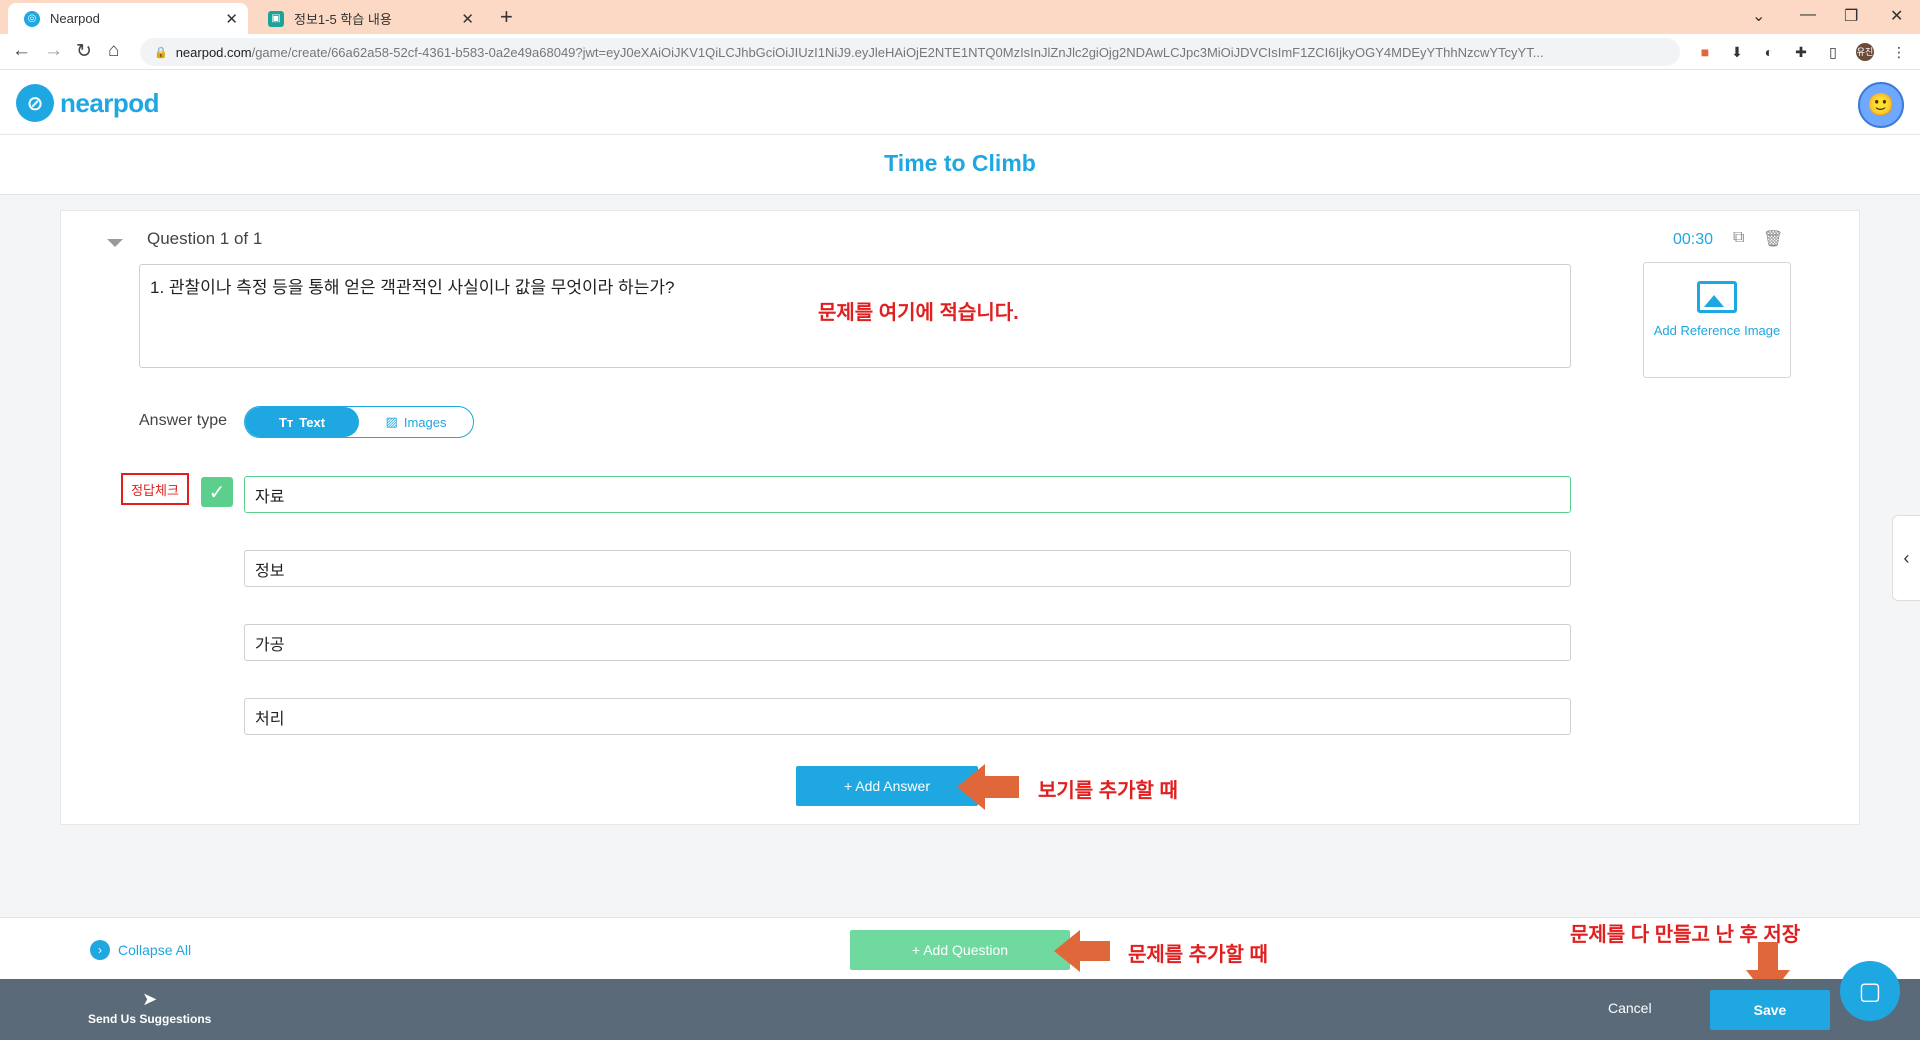  Describe the element at coordinates (286, 422) in the screenshot. I see `text-format-icon: Tт` at that location.